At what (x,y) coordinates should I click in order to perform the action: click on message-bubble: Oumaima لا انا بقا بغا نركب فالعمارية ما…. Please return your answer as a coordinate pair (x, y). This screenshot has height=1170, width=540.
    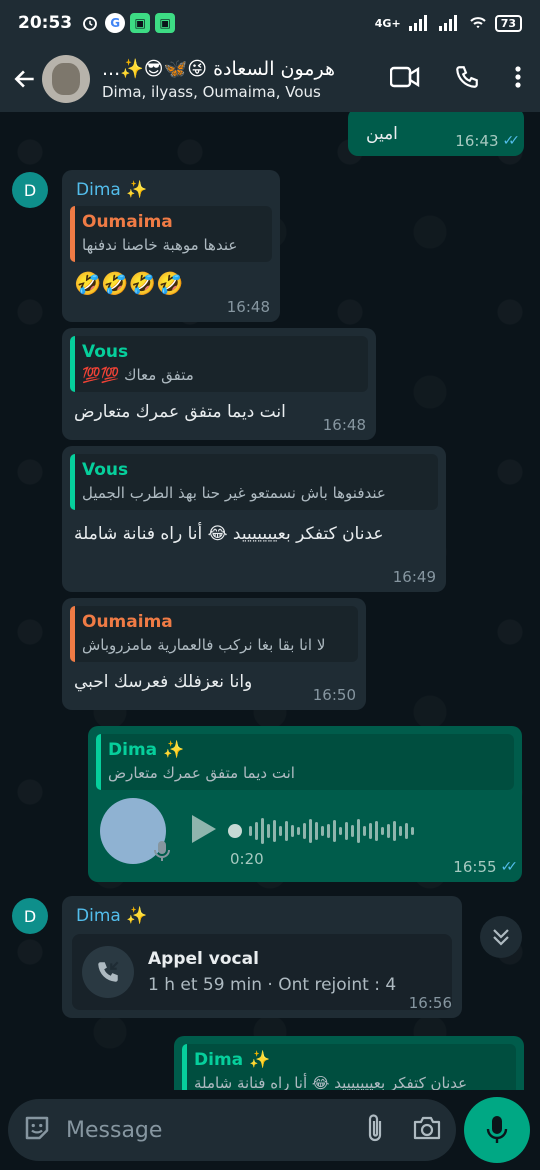
    Looking at the image, I should click on (214, 654).